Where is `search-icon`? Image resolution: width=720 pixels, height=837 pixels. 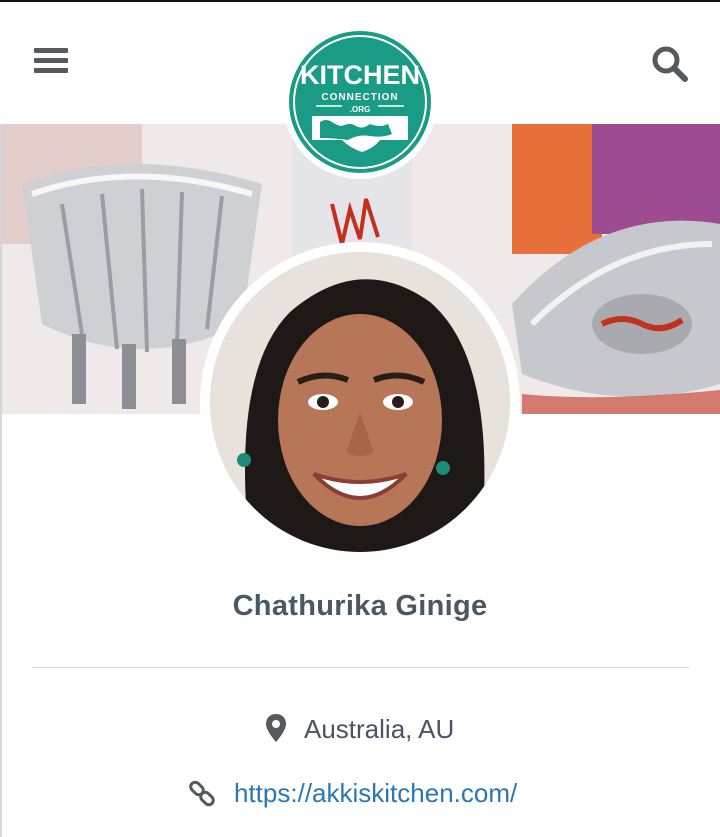 search-icon is located at coordinates (670, 64).